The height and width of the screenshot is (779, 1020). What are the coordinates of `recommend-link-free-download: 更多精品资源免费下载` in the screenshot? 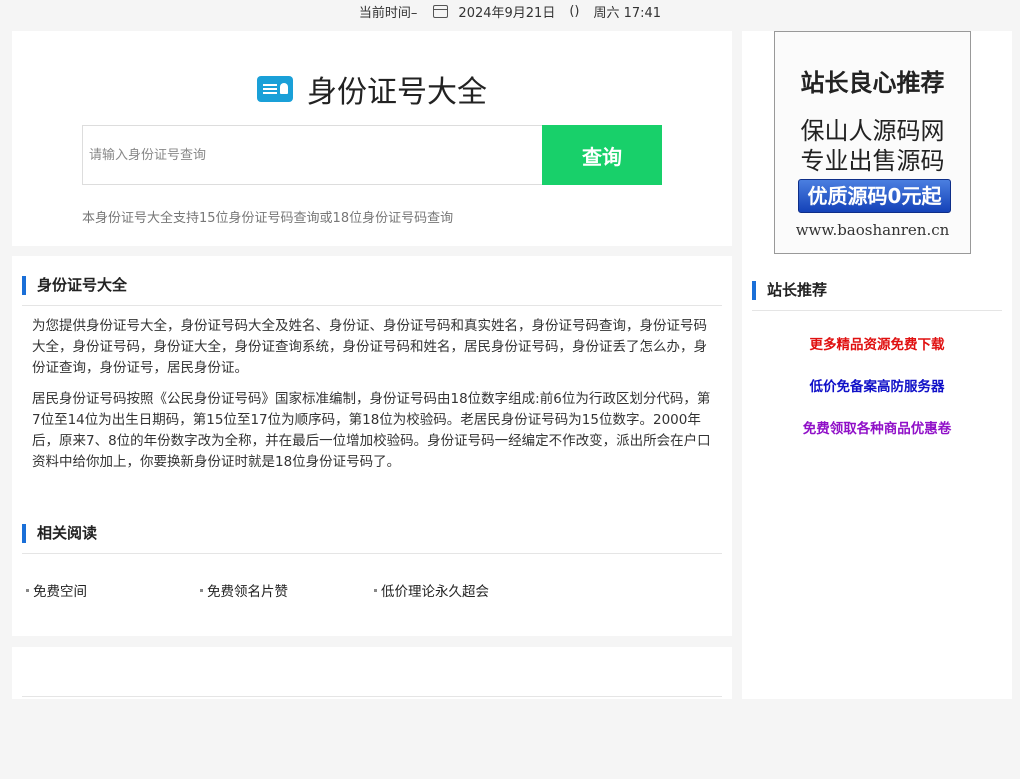 It's located at (877, 343).